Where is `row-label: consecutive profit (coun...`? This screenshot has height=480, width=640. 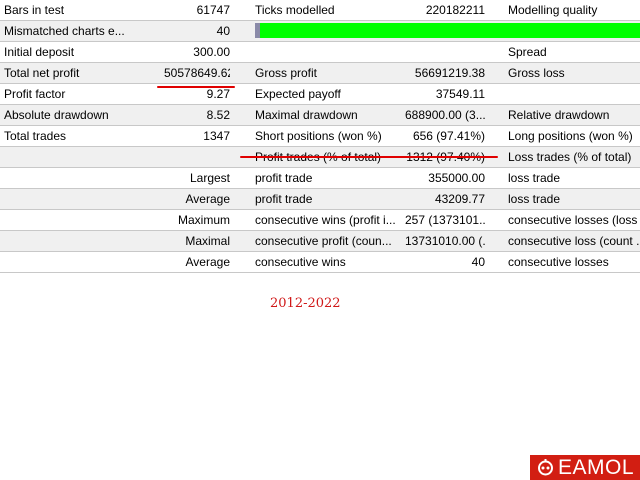 row-label: consecutive profit (coun... is located at coordinates (323, 241).